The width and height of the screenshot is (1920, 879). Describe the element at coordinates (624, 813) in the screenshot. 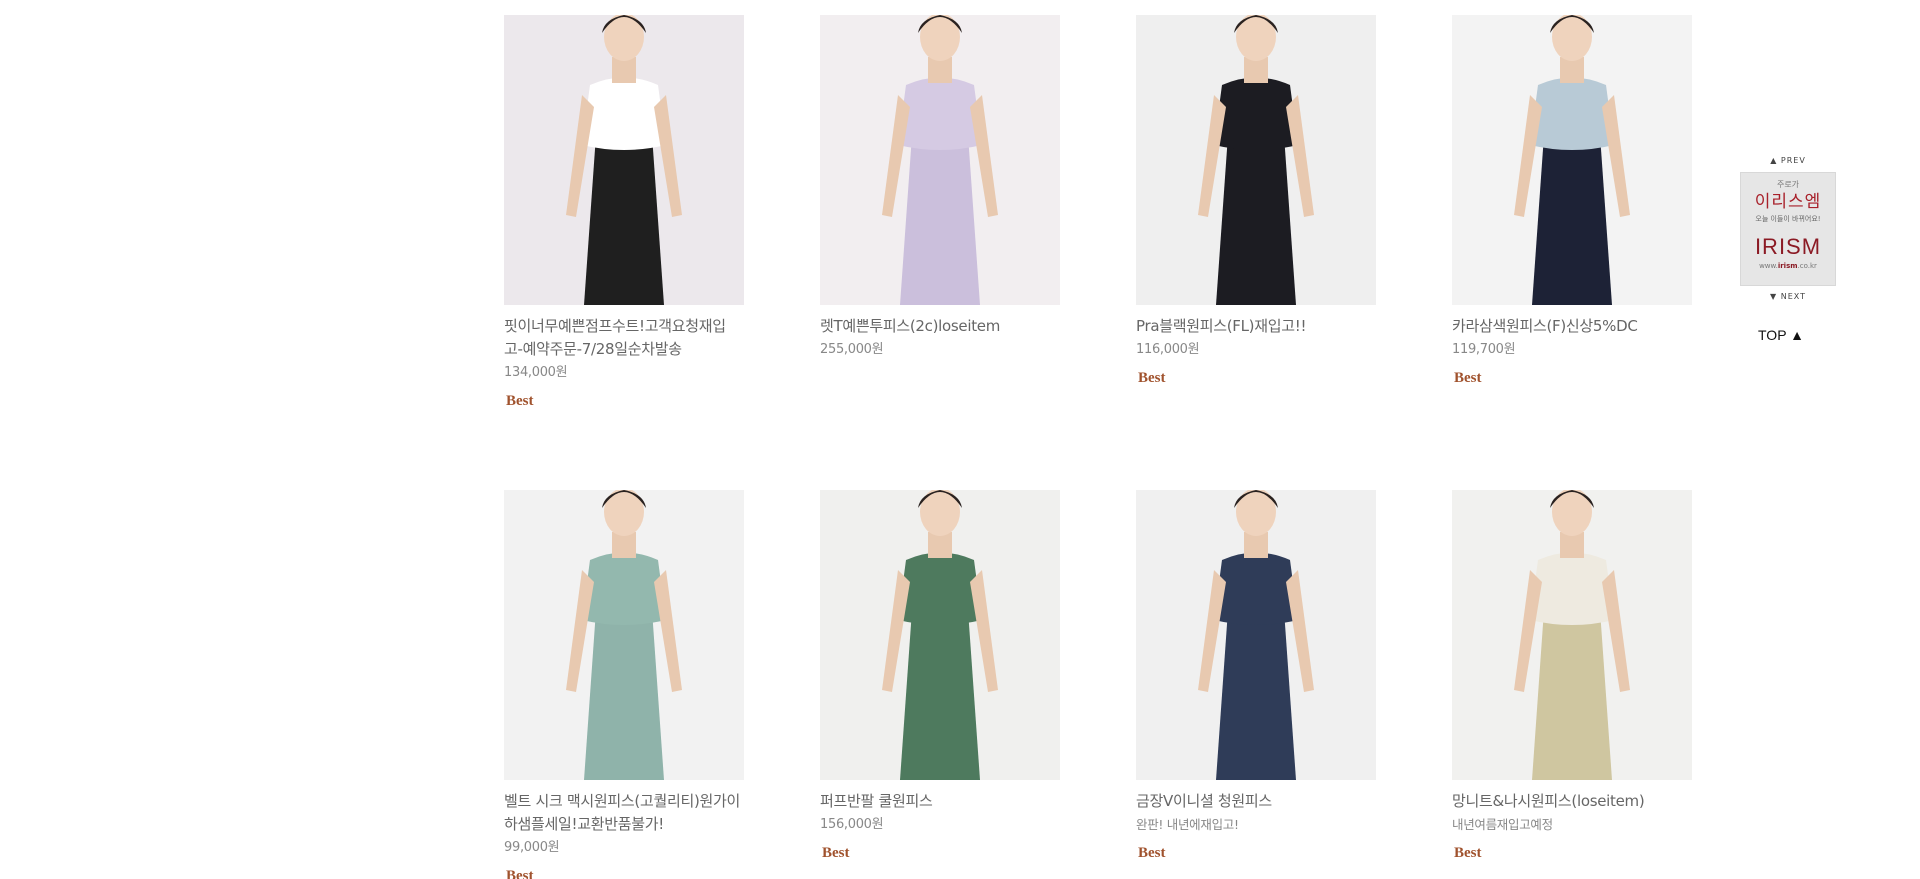

I see `product-name: 벨트 시크 맥시원피스(고퀄리티)원가이하샘플세일!교환반품불가!` at that location.